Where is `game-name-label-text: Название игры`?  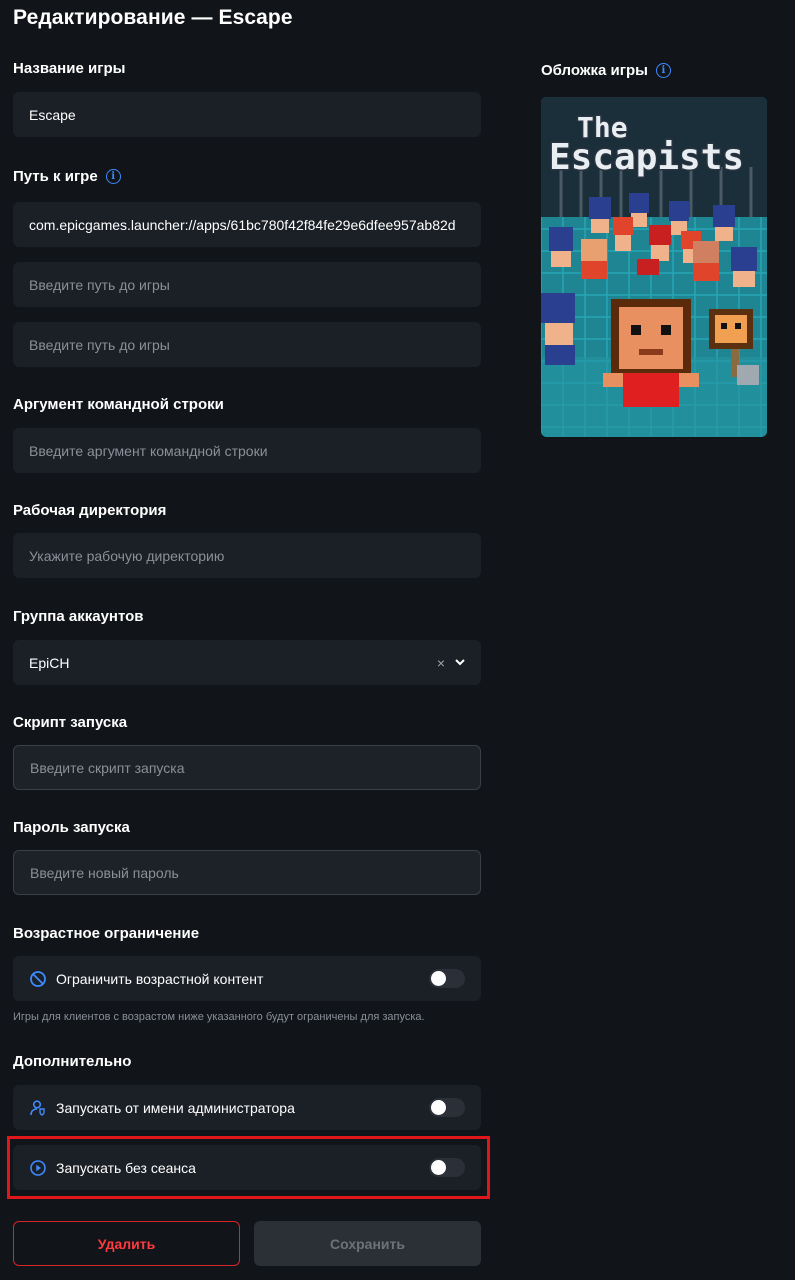 game-name-label-text: Название игры is located at coordinates (69, 68).